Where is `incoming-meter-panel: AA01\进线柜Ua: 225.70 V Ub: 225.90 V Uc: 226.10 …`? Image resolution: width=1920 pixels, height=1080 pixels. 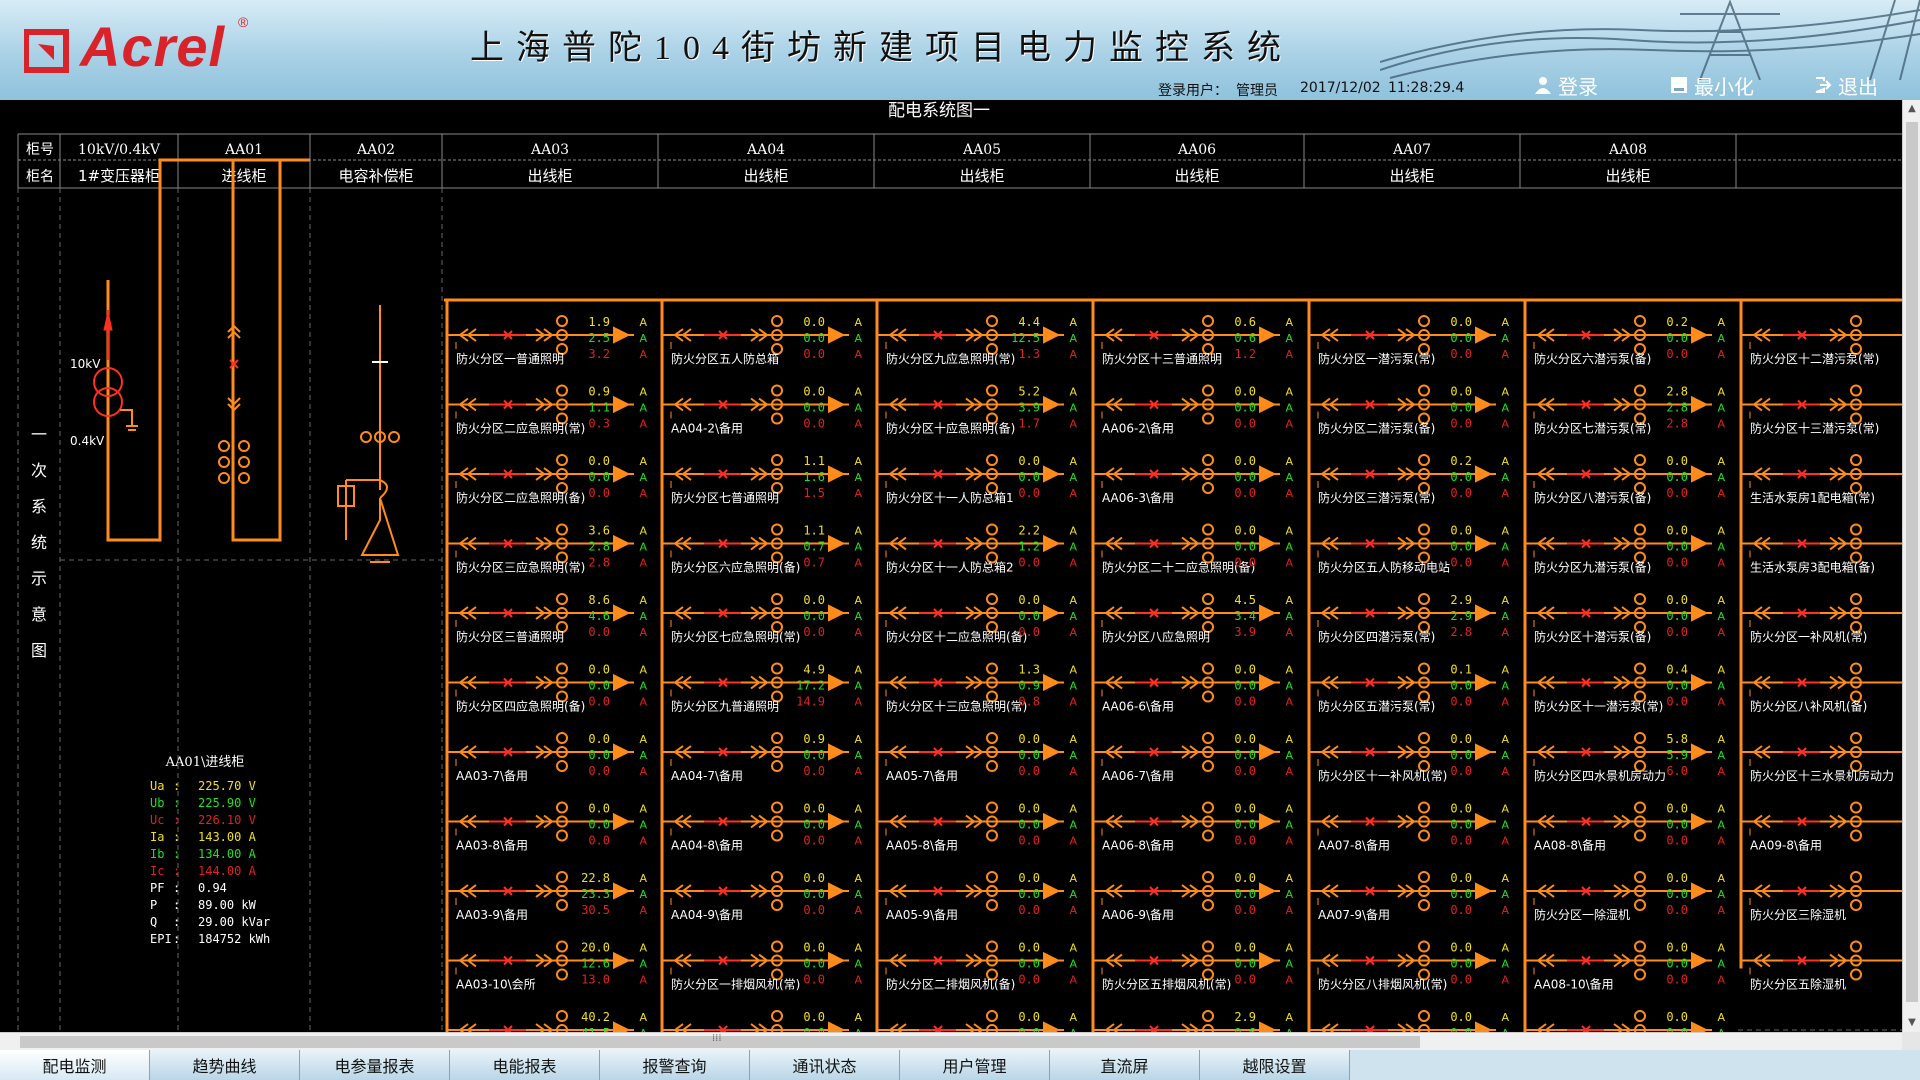
incoming-meter-panel: AA01\进线柜Ua: 225.70 V Ub: 225.90 V Uc: 226.10 … is located at coordinates (210, 850).